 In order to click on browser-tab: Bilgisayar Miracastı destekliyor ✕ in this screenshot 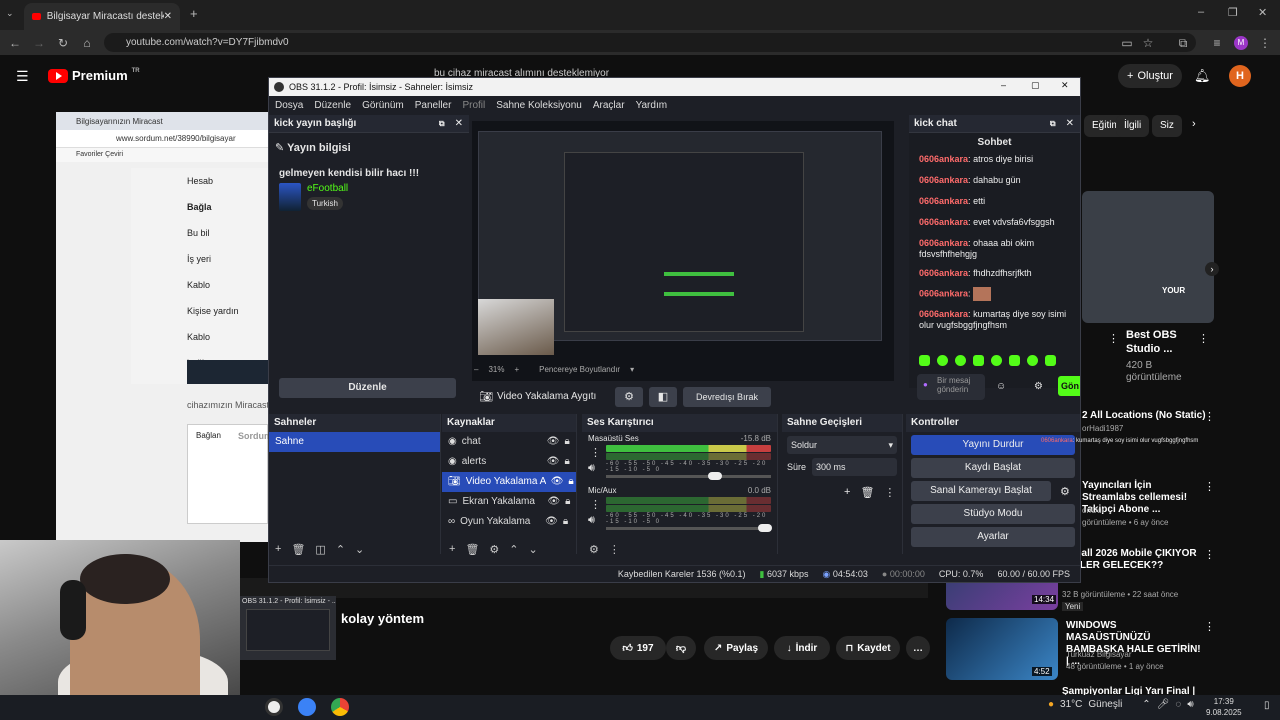, I will do `click(102, 16)`.